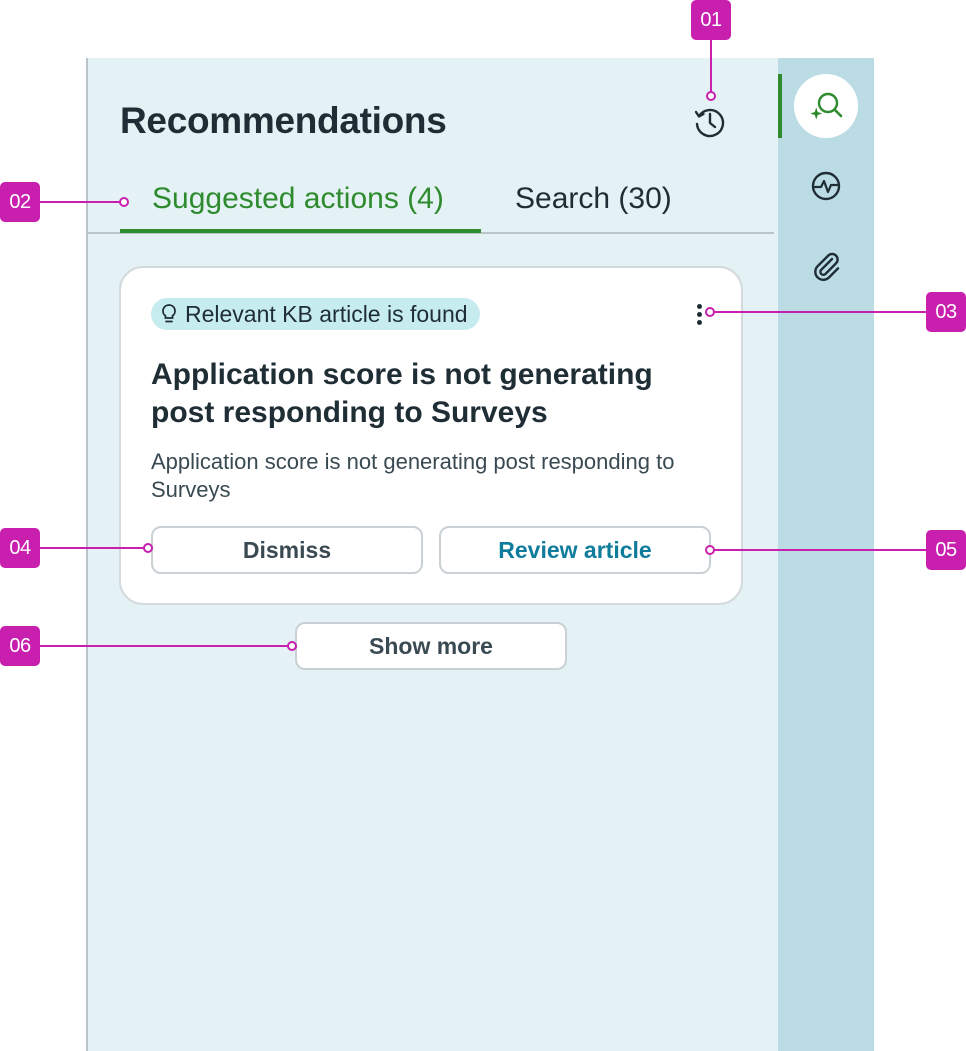  Describe the element at coordinates (946, 550) in the screenshot. I see `annotation-05: 05` at that location.